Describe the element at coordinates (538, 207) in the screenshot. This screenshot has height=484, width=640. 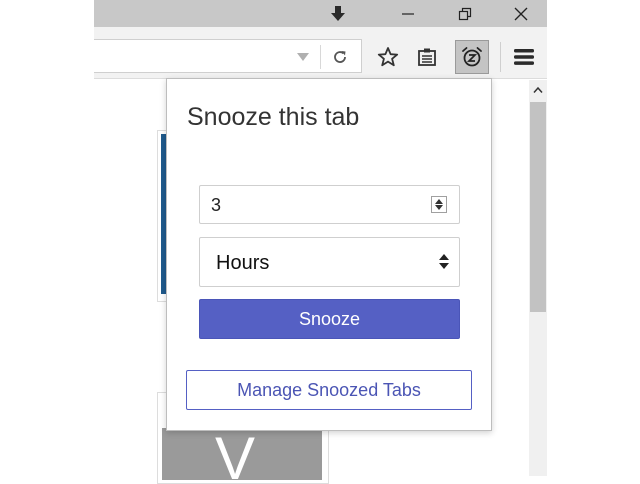
I see `scrollbar-thumb` at that location.